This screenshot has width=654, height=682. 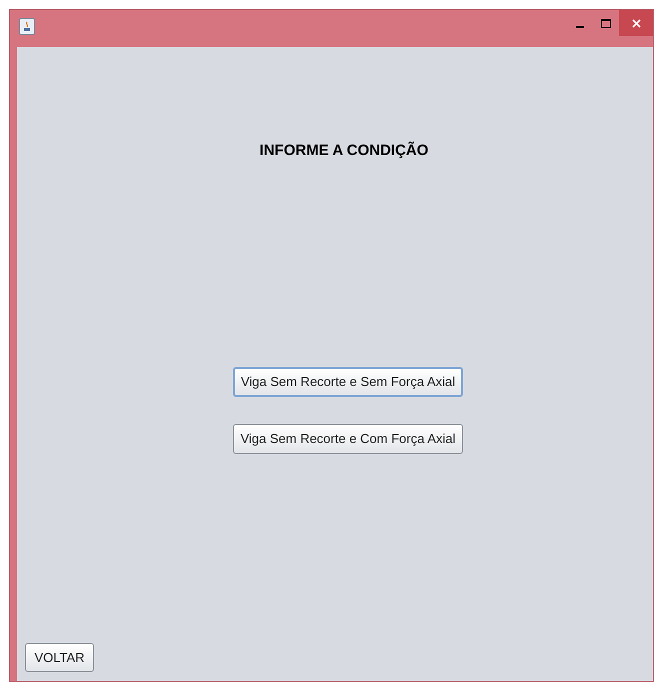 What do you see at coordinates (59, 657) in the screenshot?
I see `back-button: VOLTAR` at bounding box center [59, 657].